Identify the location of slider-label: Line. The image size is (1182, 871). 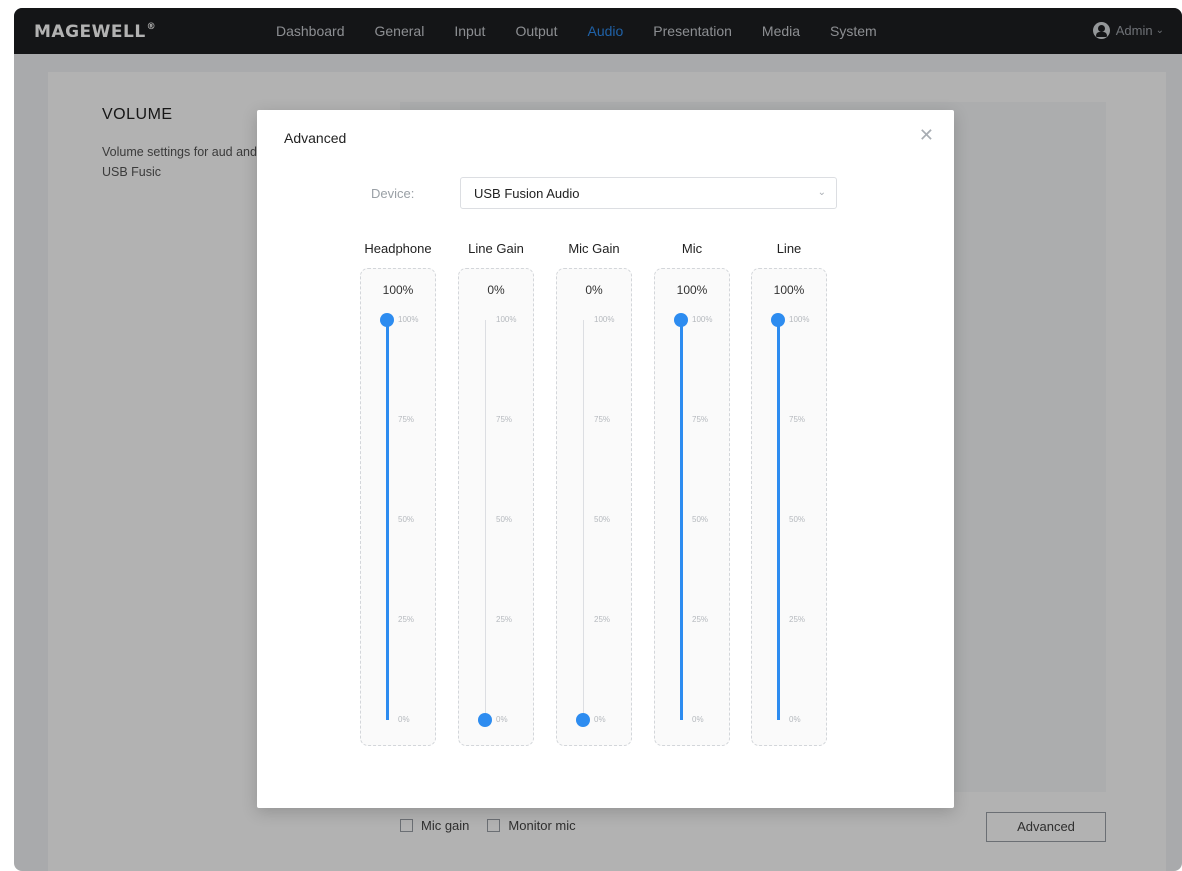
(789, 248).